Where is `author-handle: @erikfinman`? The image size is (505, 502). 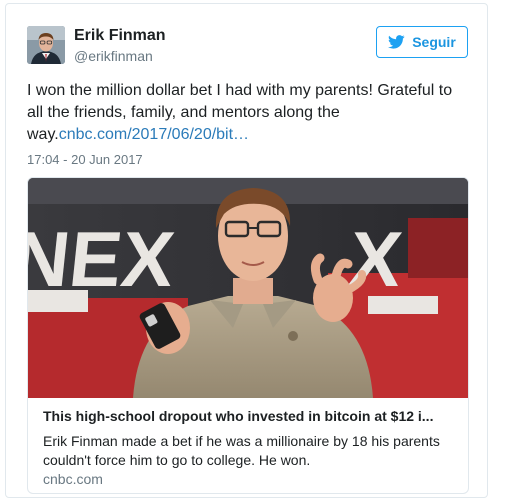
author-handle: @erikfinman is located at coordinates (113, 56).